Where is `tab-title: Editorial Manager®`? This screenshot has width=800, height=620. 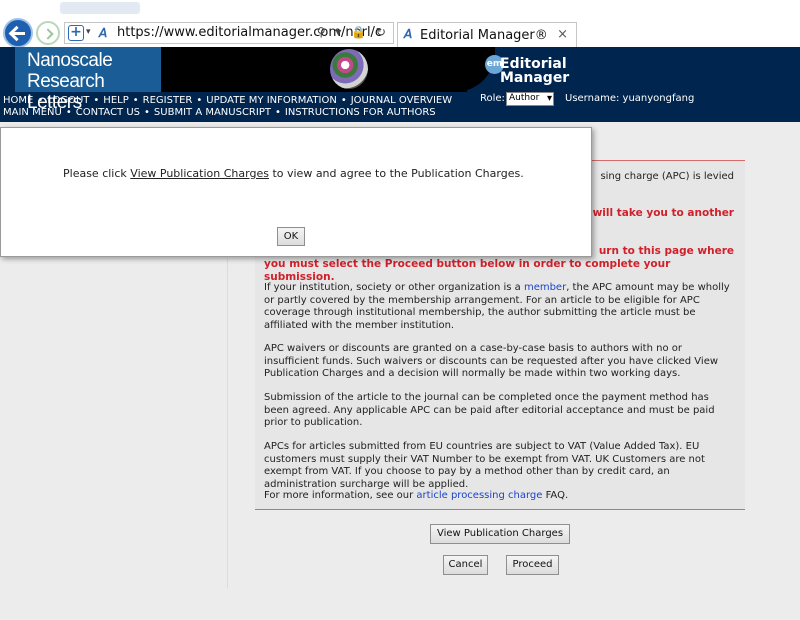 tab-title: Editorial Manager® is located at coordinates (484, 35).